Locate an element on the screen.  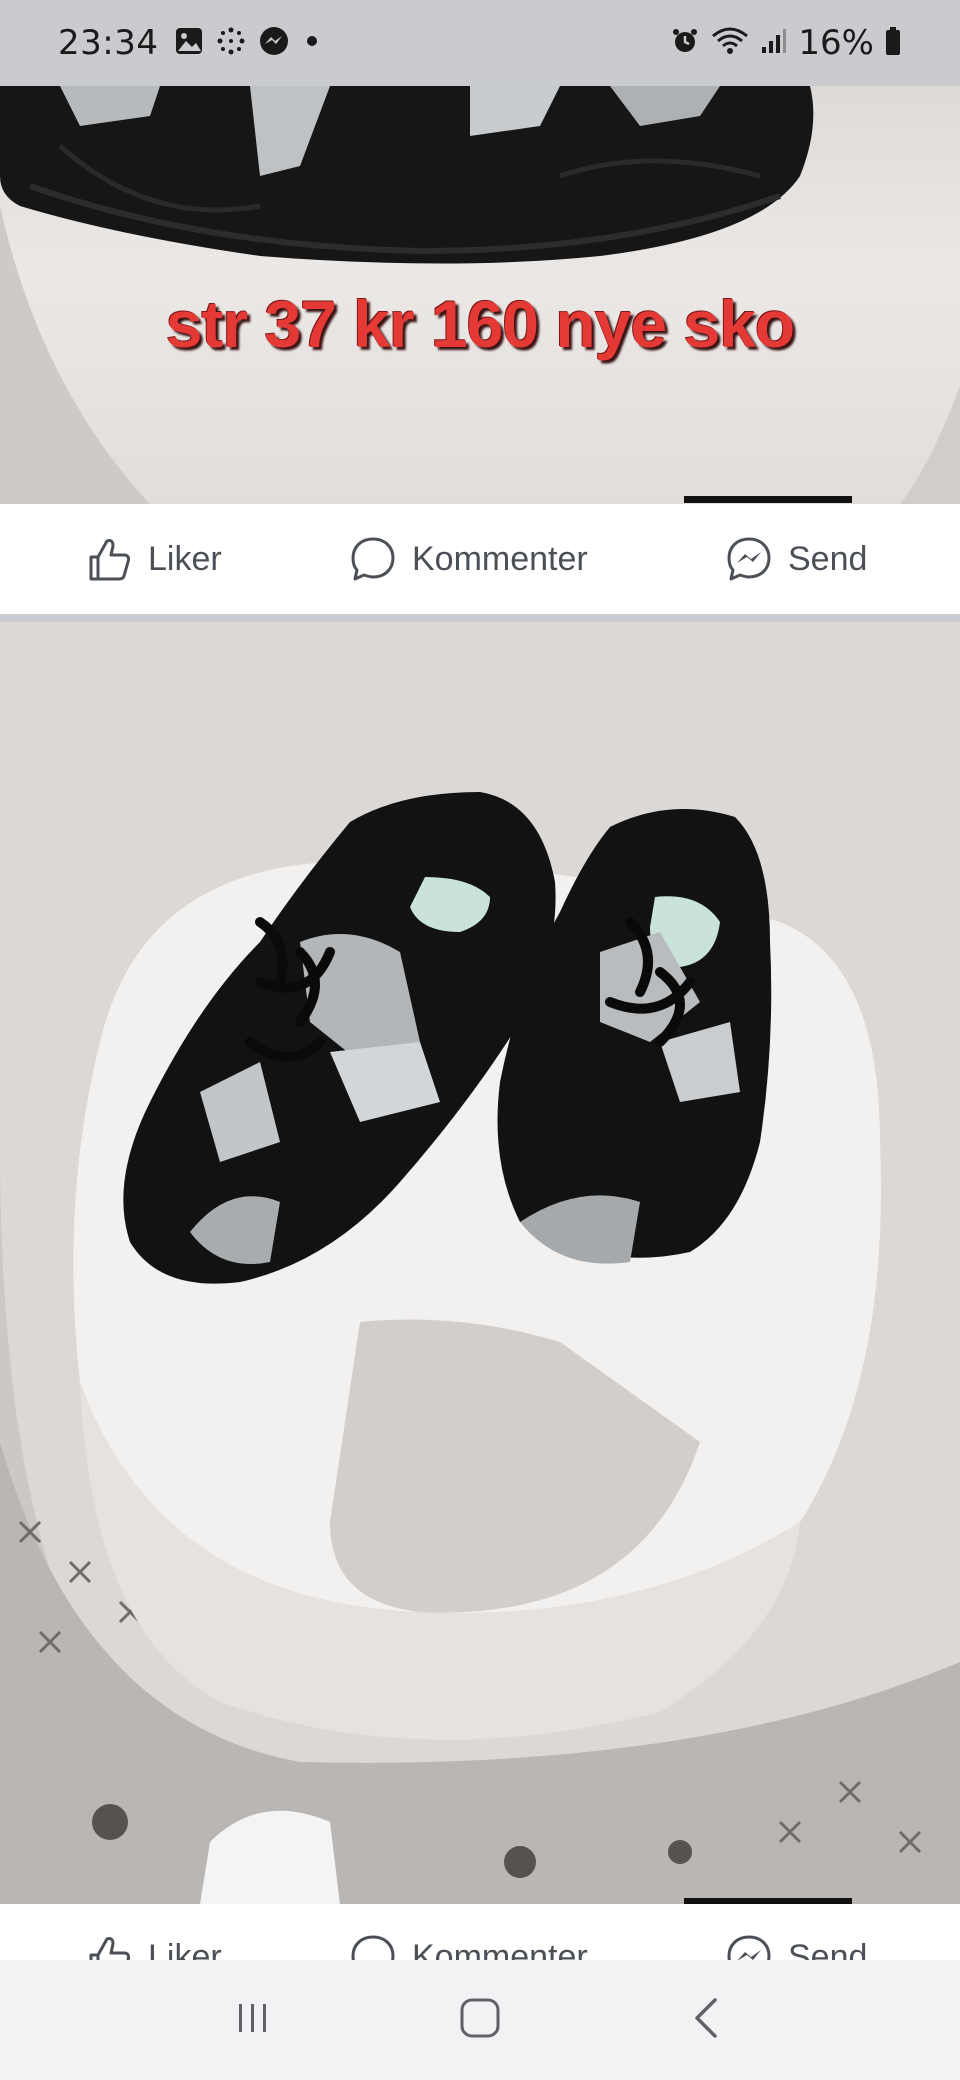
comment-label: Kommenter is located at coordinates (500, 558).